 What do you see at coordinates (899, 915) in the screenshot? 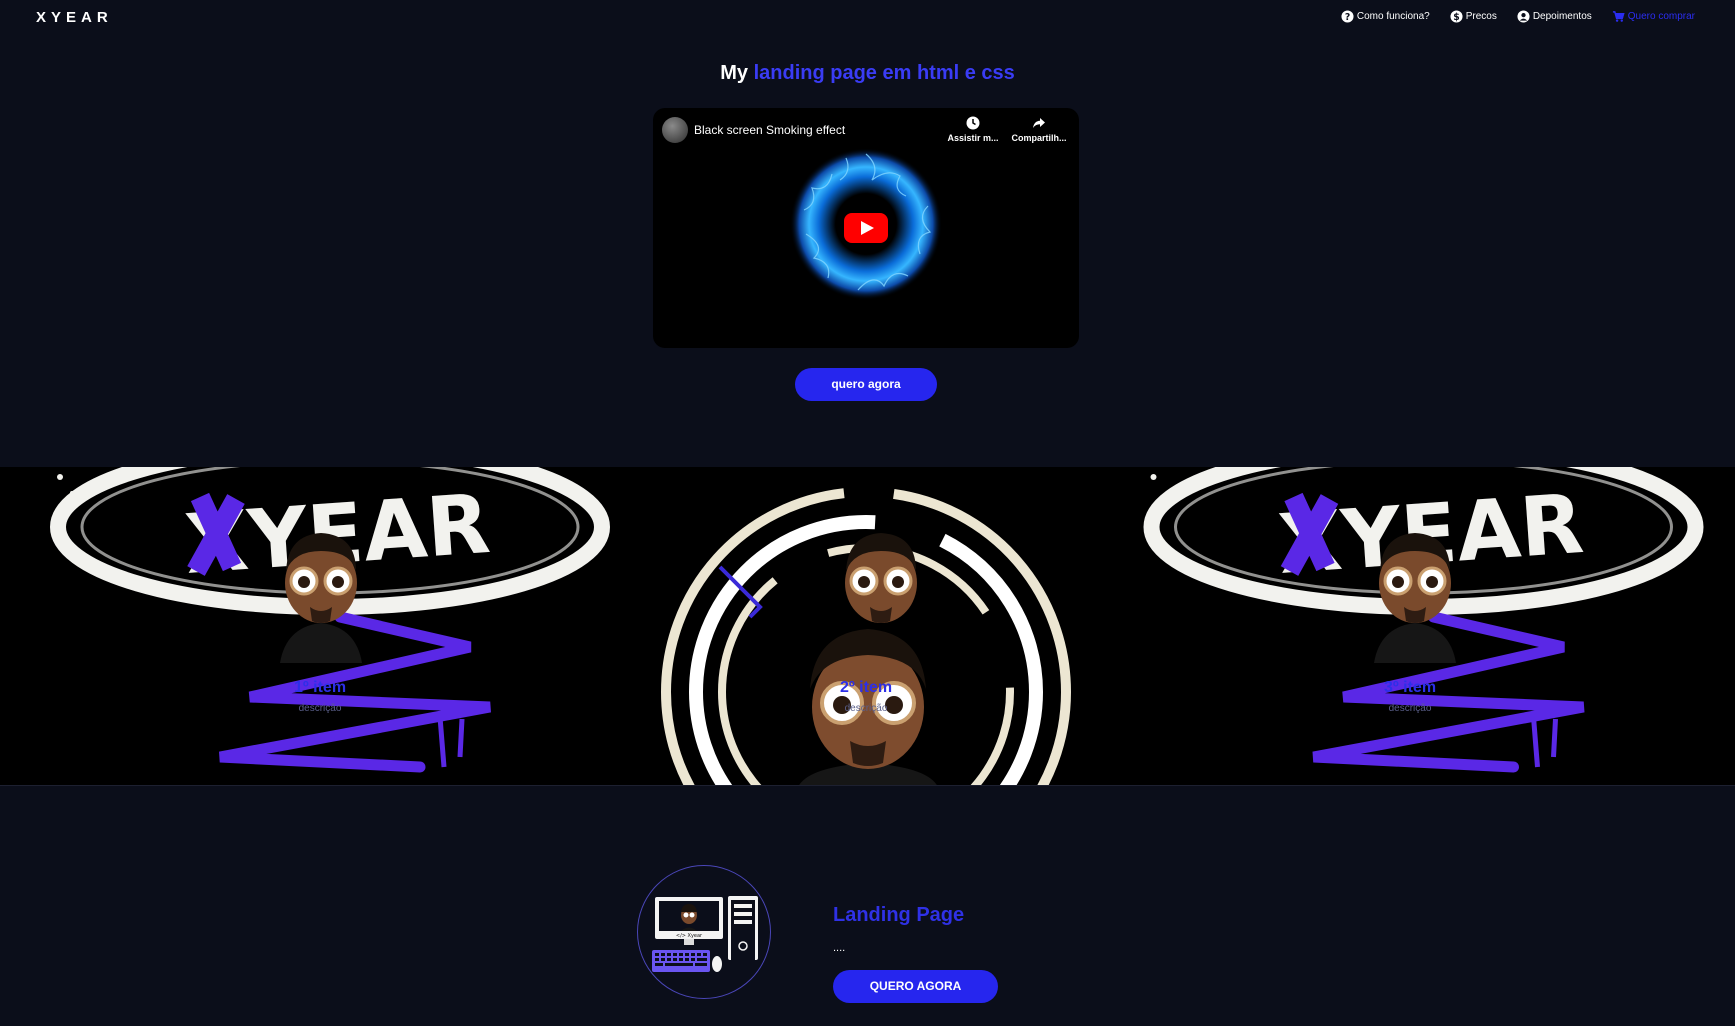
I see `feature-title: Landing Page` at bounding box center [899, 915].